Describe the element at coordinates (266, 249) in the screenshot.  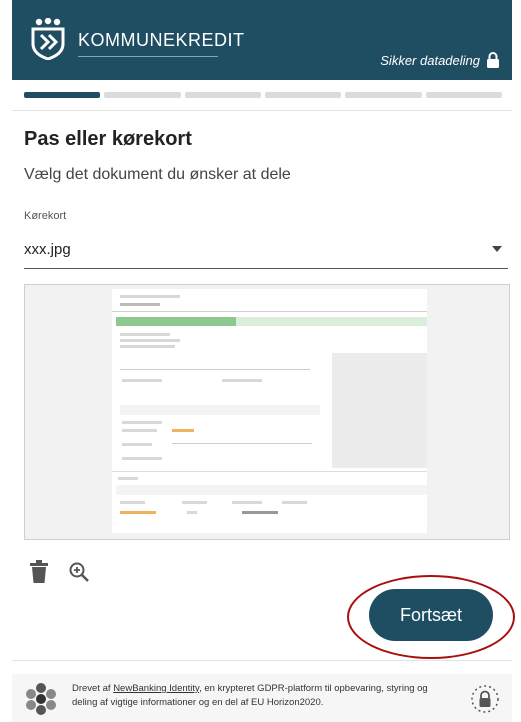
I see `document-select: xxx.jpg` at that location.